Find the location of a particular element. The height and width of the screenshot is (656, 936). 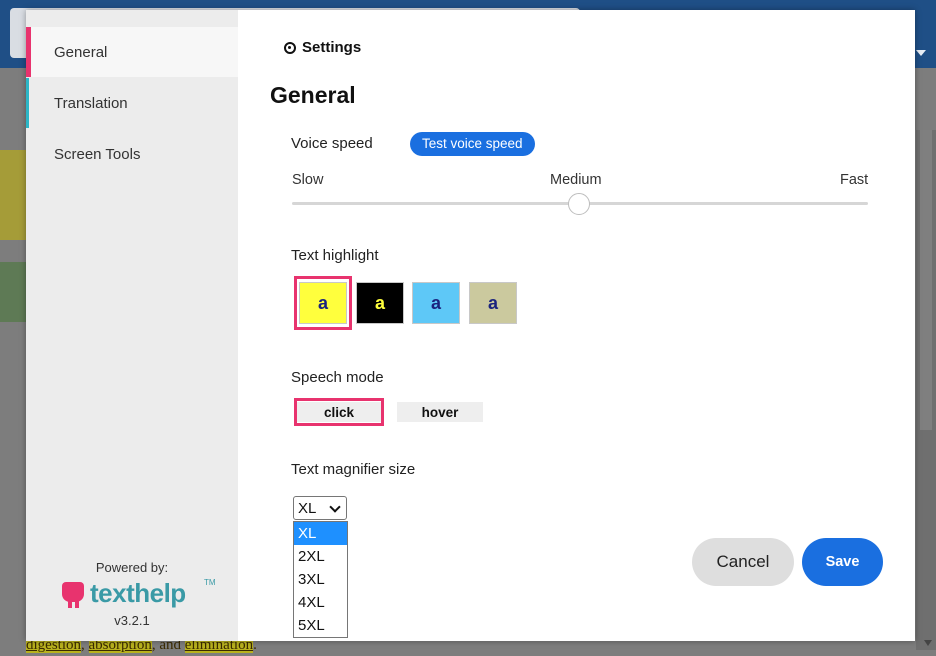

sidebar-item-translation: Translation is located at coordinates (132, 103).